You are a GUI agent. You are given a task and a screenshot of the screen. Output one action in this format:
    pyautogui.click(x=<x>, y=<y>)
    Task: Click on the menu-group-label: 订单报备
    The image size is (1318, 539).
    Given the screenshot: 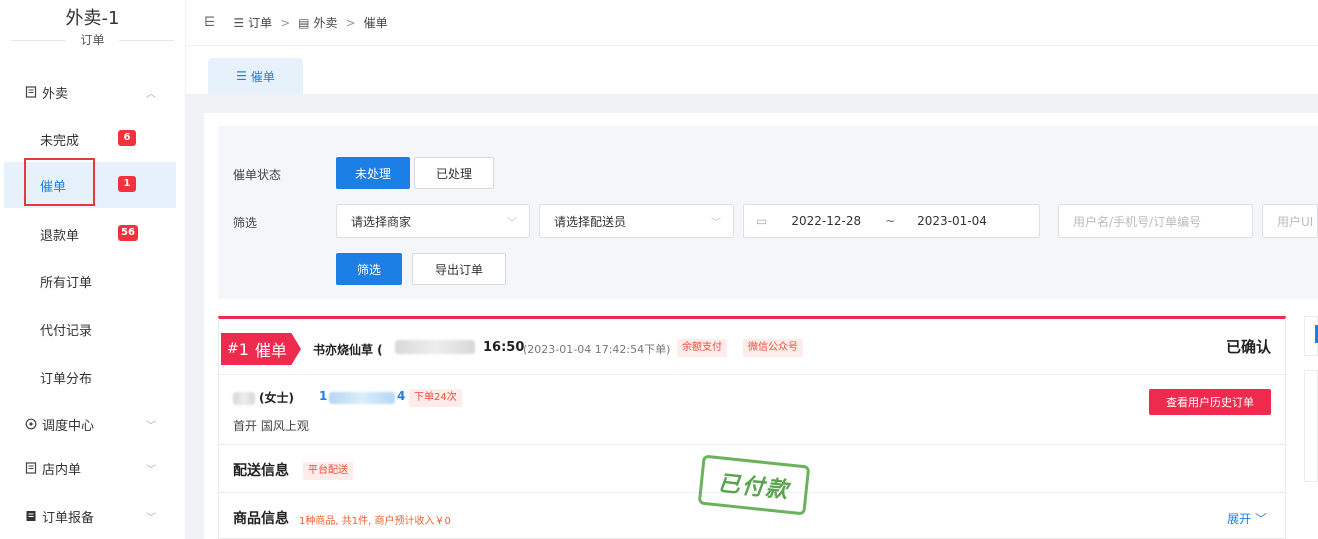 What is the action you would take?
    pyautogui.click(x=68, y=518)
    